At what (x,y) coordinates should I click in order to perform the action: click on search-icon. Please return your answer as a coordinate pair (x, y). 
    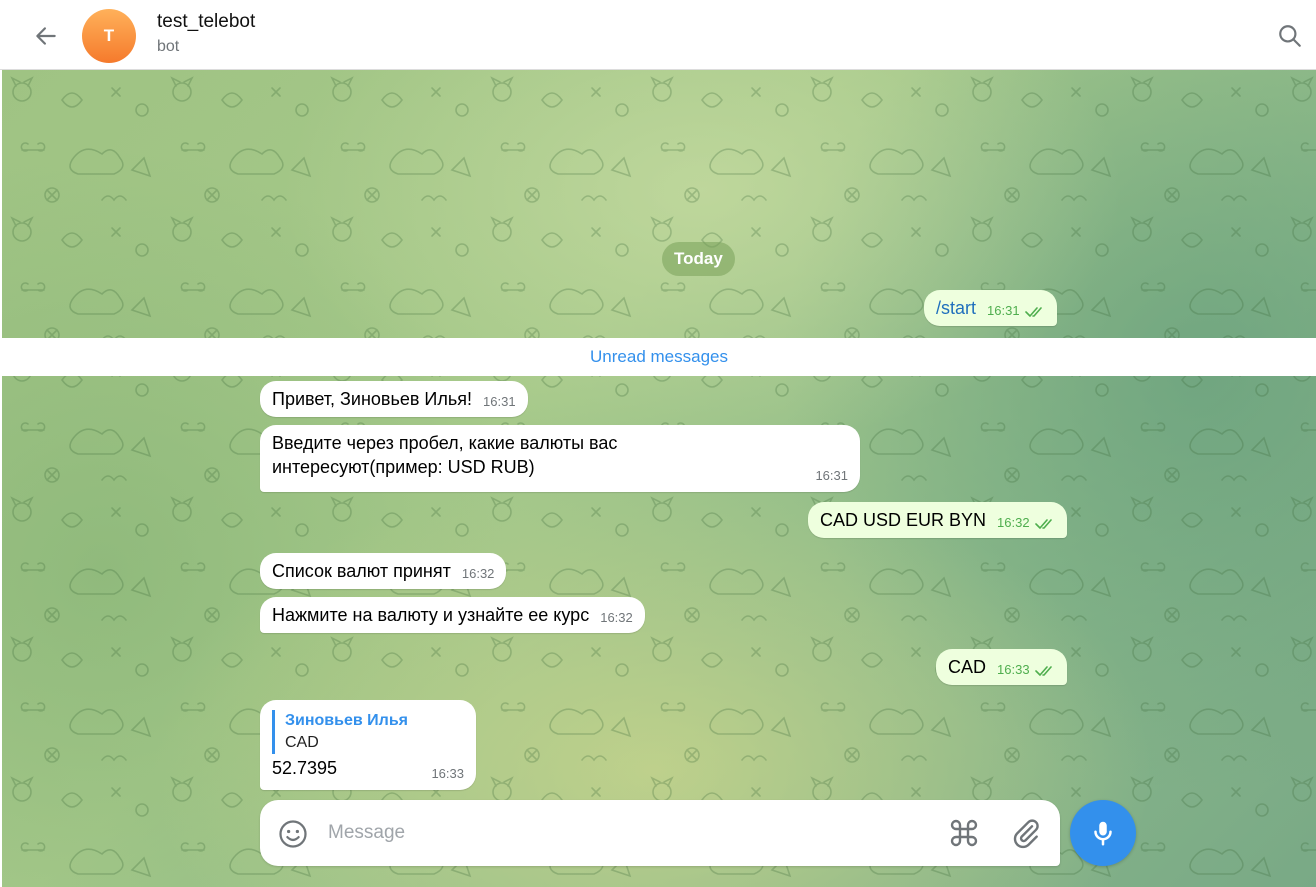
    Looking at the image, I should click on (1290, 36).